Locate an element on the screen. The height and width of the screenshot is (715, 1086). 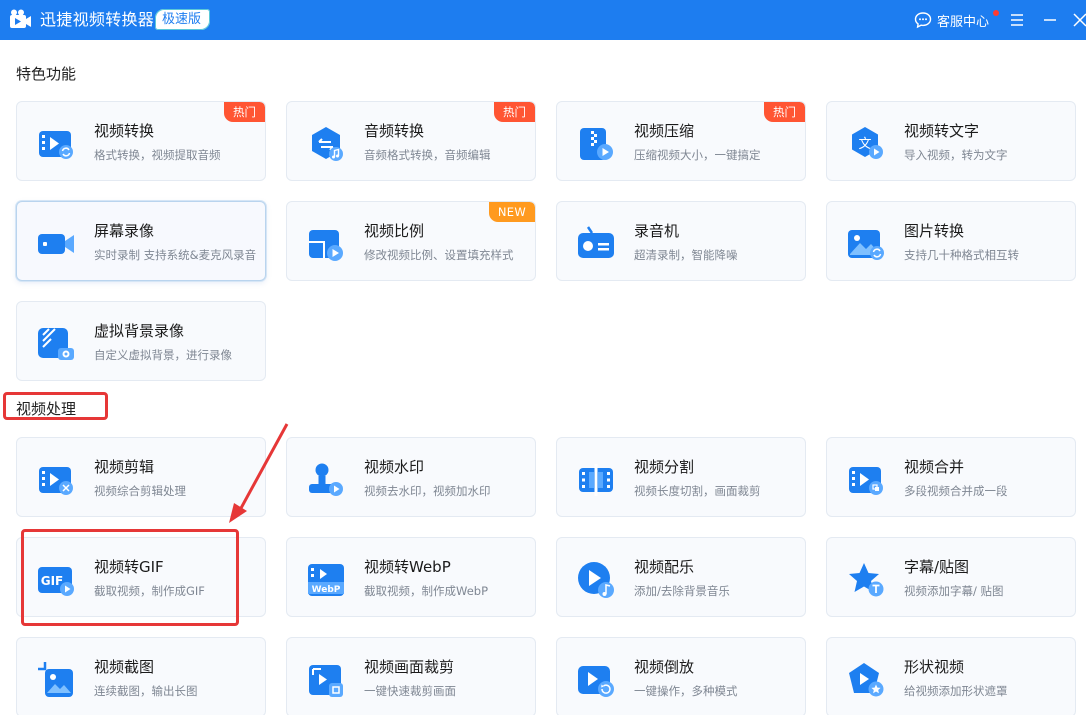
chat-bubble-icon is located at coordinates (923, 20).